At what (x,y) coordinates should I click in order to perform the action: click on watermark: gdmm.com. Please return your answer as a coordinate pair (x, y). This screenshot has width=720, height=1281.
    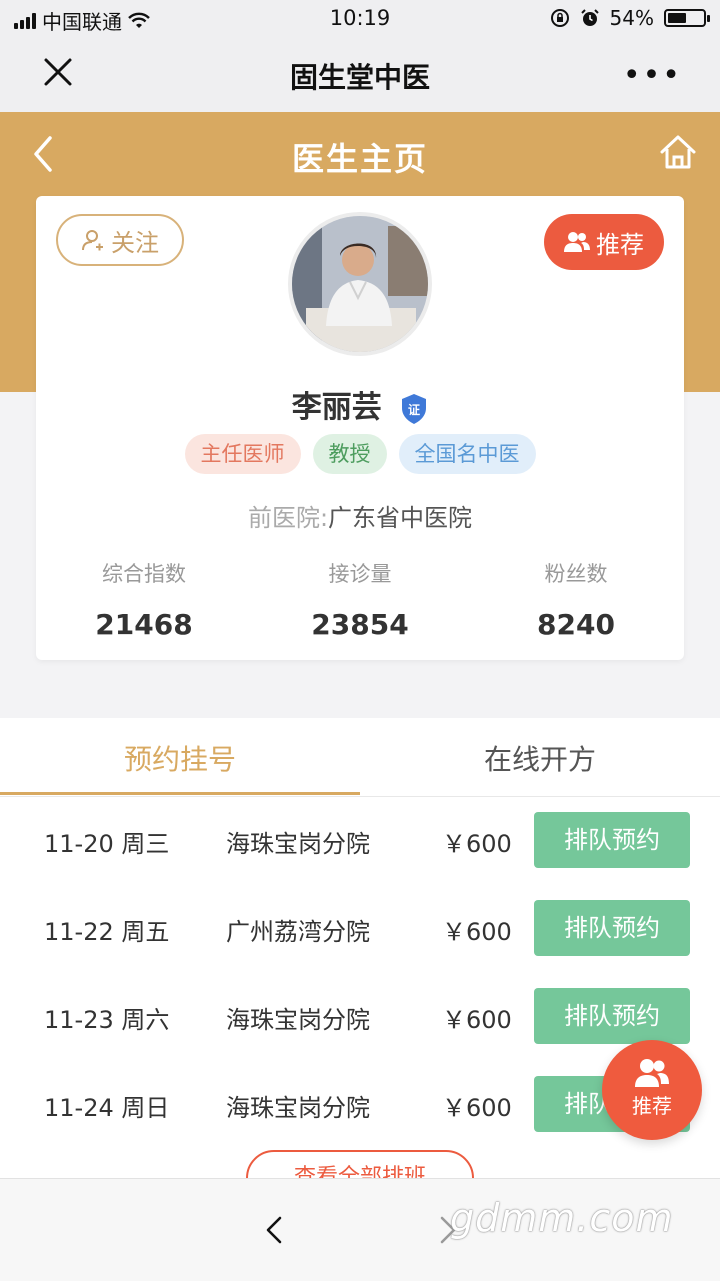
    Looking at the image, I should click on (562, 1218).